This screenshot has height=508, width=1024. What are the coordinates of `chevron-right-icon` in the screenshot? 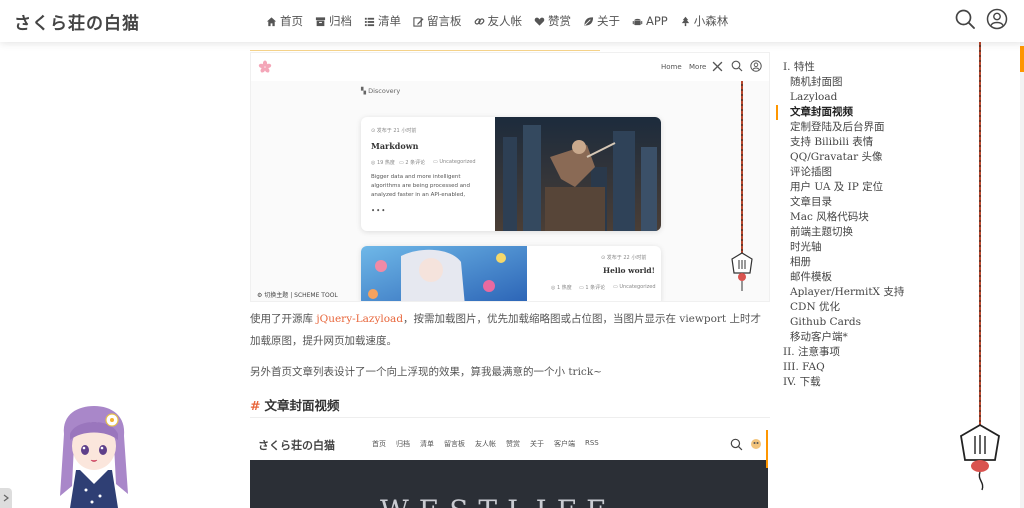 It's located at (6, 498).